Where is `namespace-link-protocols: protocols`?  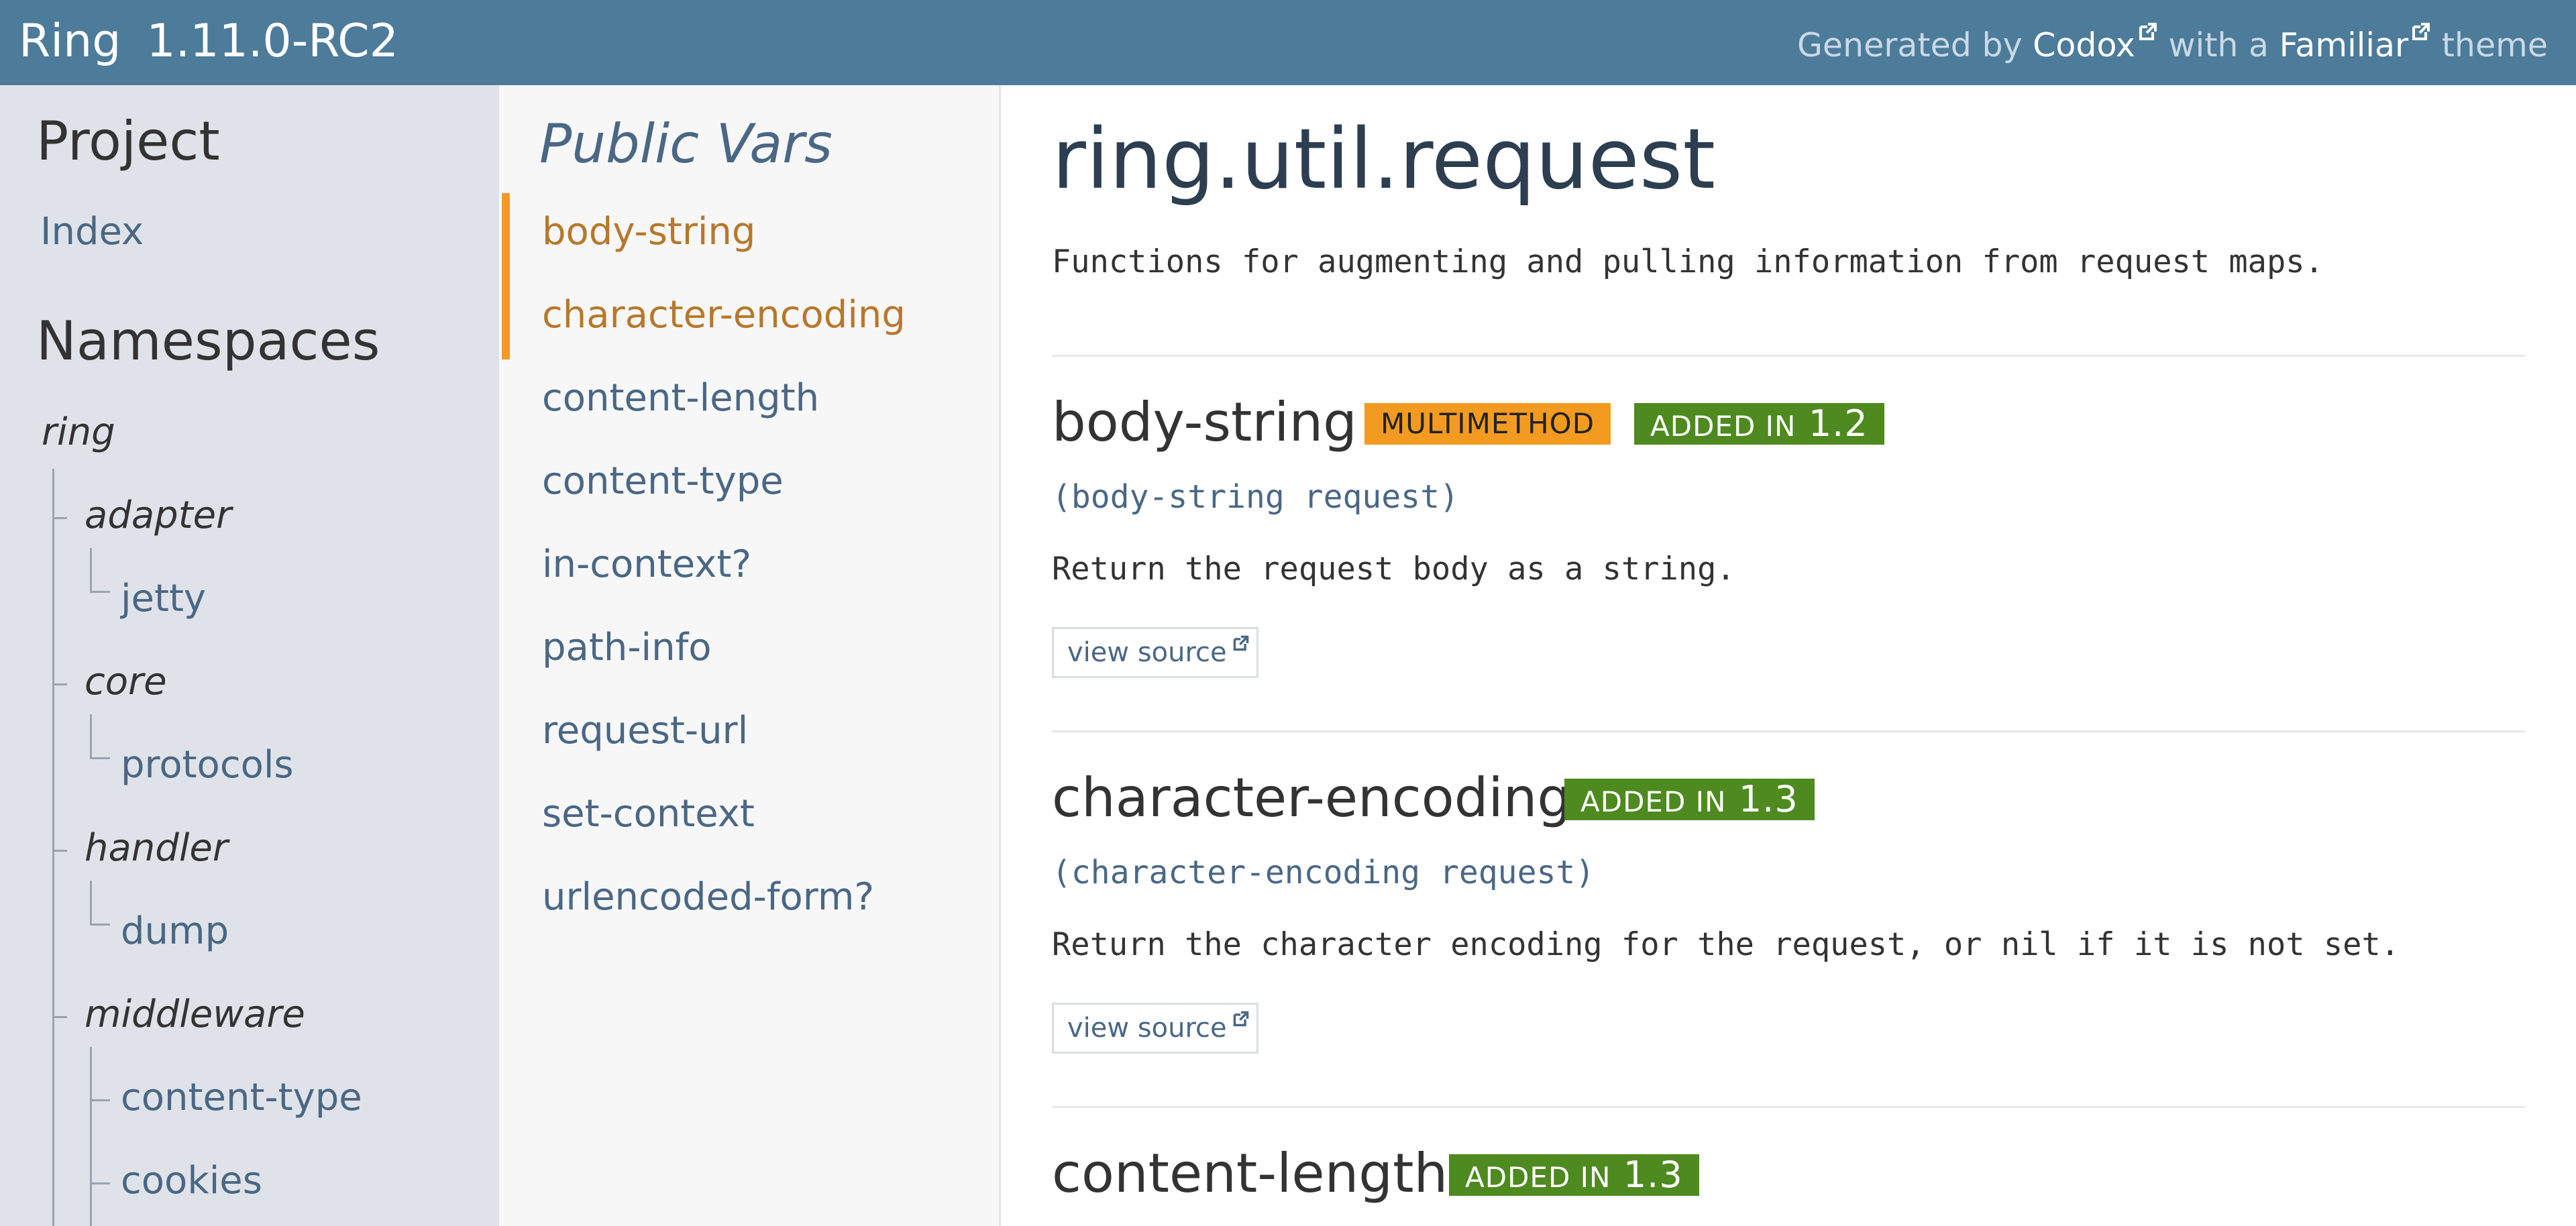
namespace-link-protocols: protocols is located at coordinates (207, 765).